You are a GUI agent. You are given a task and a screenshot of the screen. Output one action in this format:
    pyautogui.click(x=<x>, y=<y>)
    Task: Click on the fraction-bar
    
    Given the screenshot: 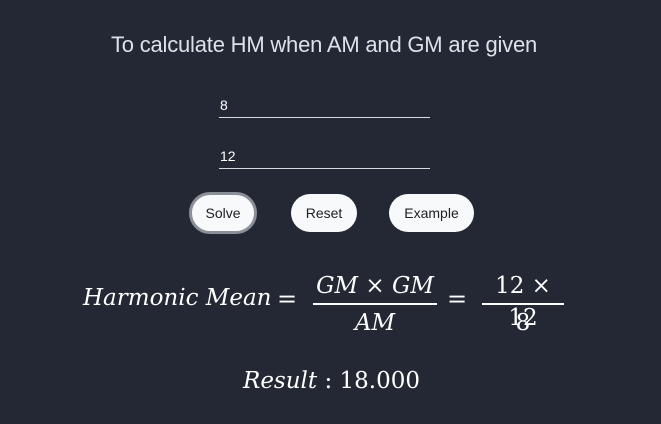 What is the action you would take?
    pyautogui.click(x=375, y=304)
    